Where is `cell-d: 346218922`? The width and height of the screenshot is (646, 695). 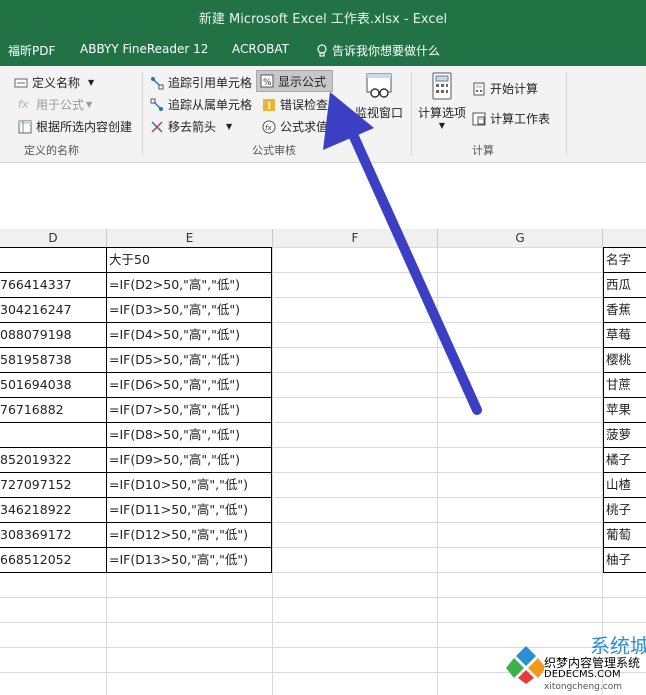 cell-d: 346218922 is located at coordinates (53, 509).